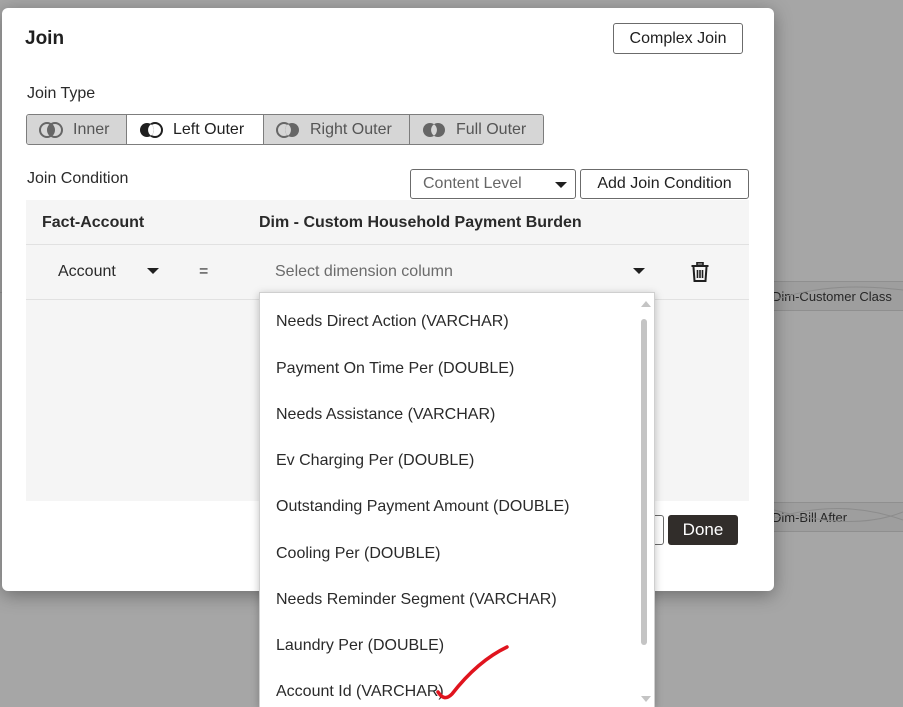 This screenshot has height=707, width=903. I want to click on scroll-up-arrow-icon, so click(646, 304).